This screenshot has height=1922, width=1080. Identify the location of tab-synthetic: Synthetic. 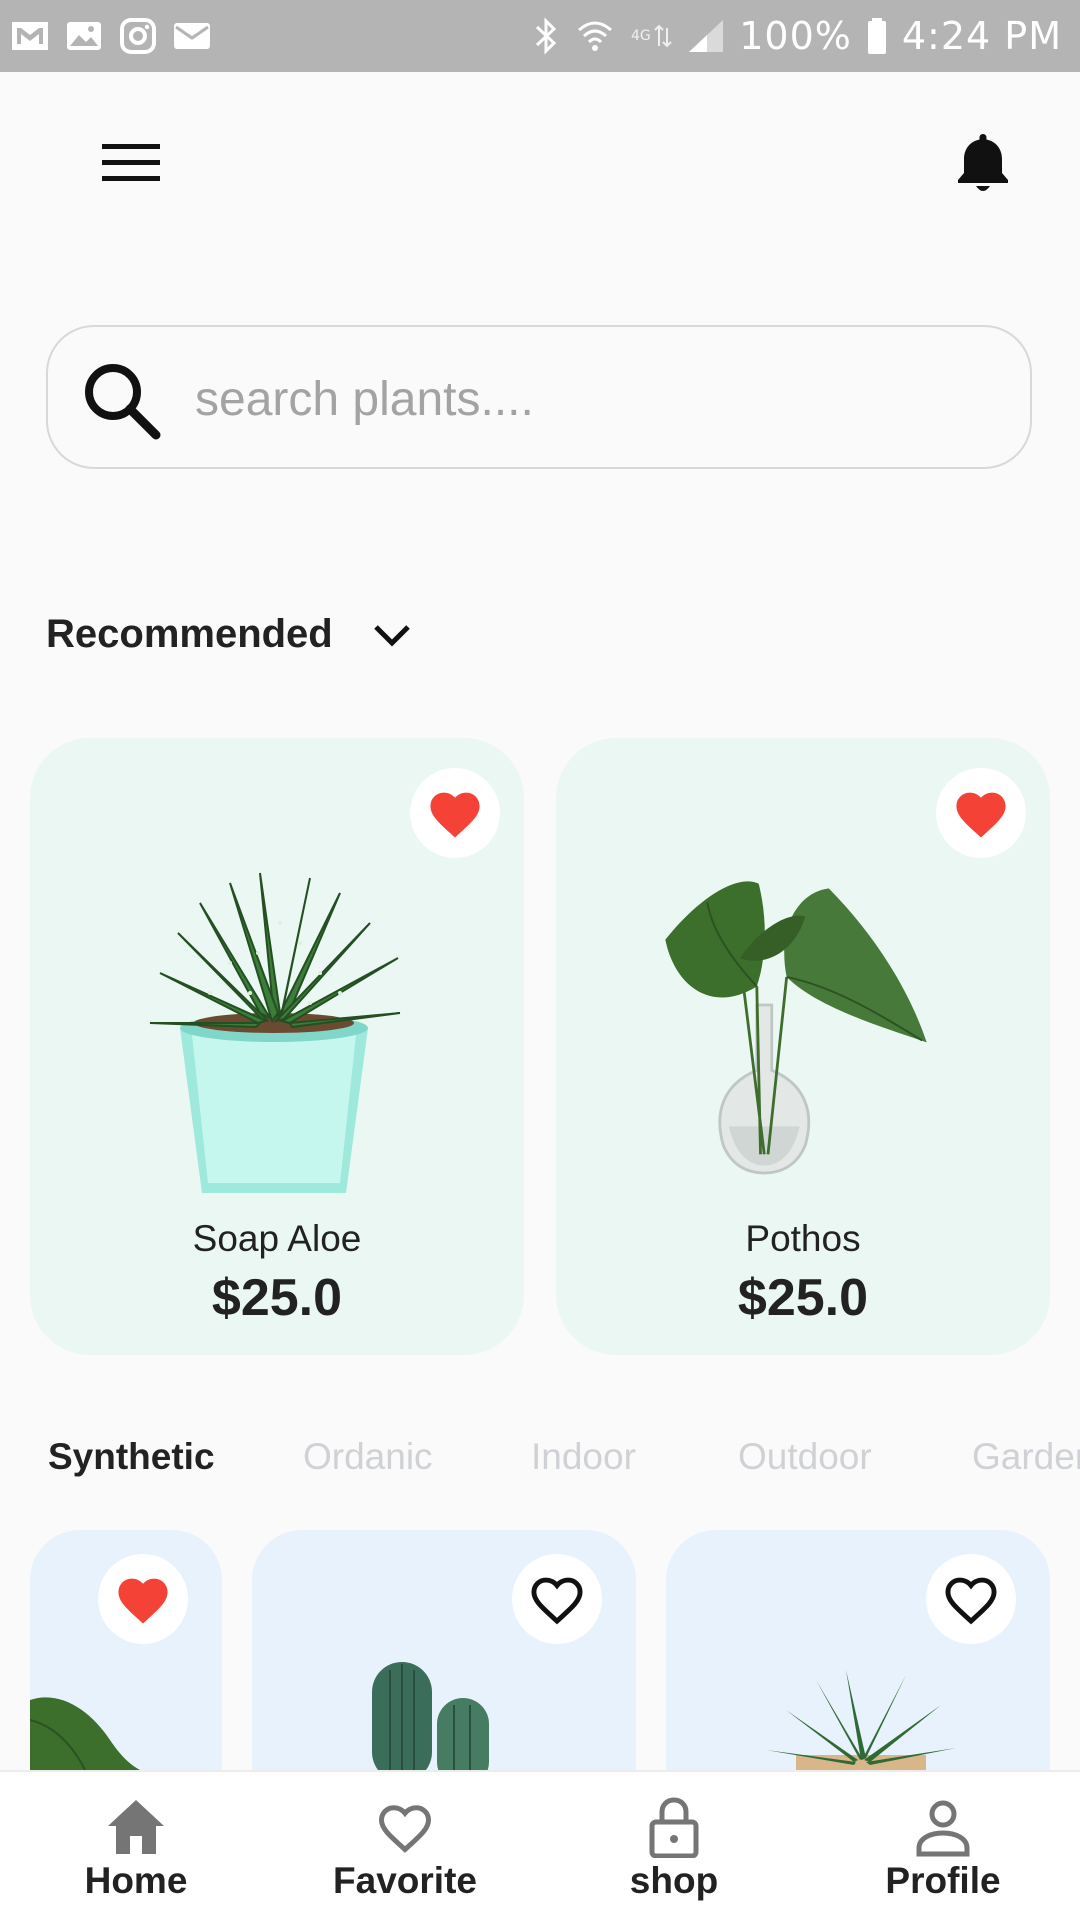
(131, 1457).